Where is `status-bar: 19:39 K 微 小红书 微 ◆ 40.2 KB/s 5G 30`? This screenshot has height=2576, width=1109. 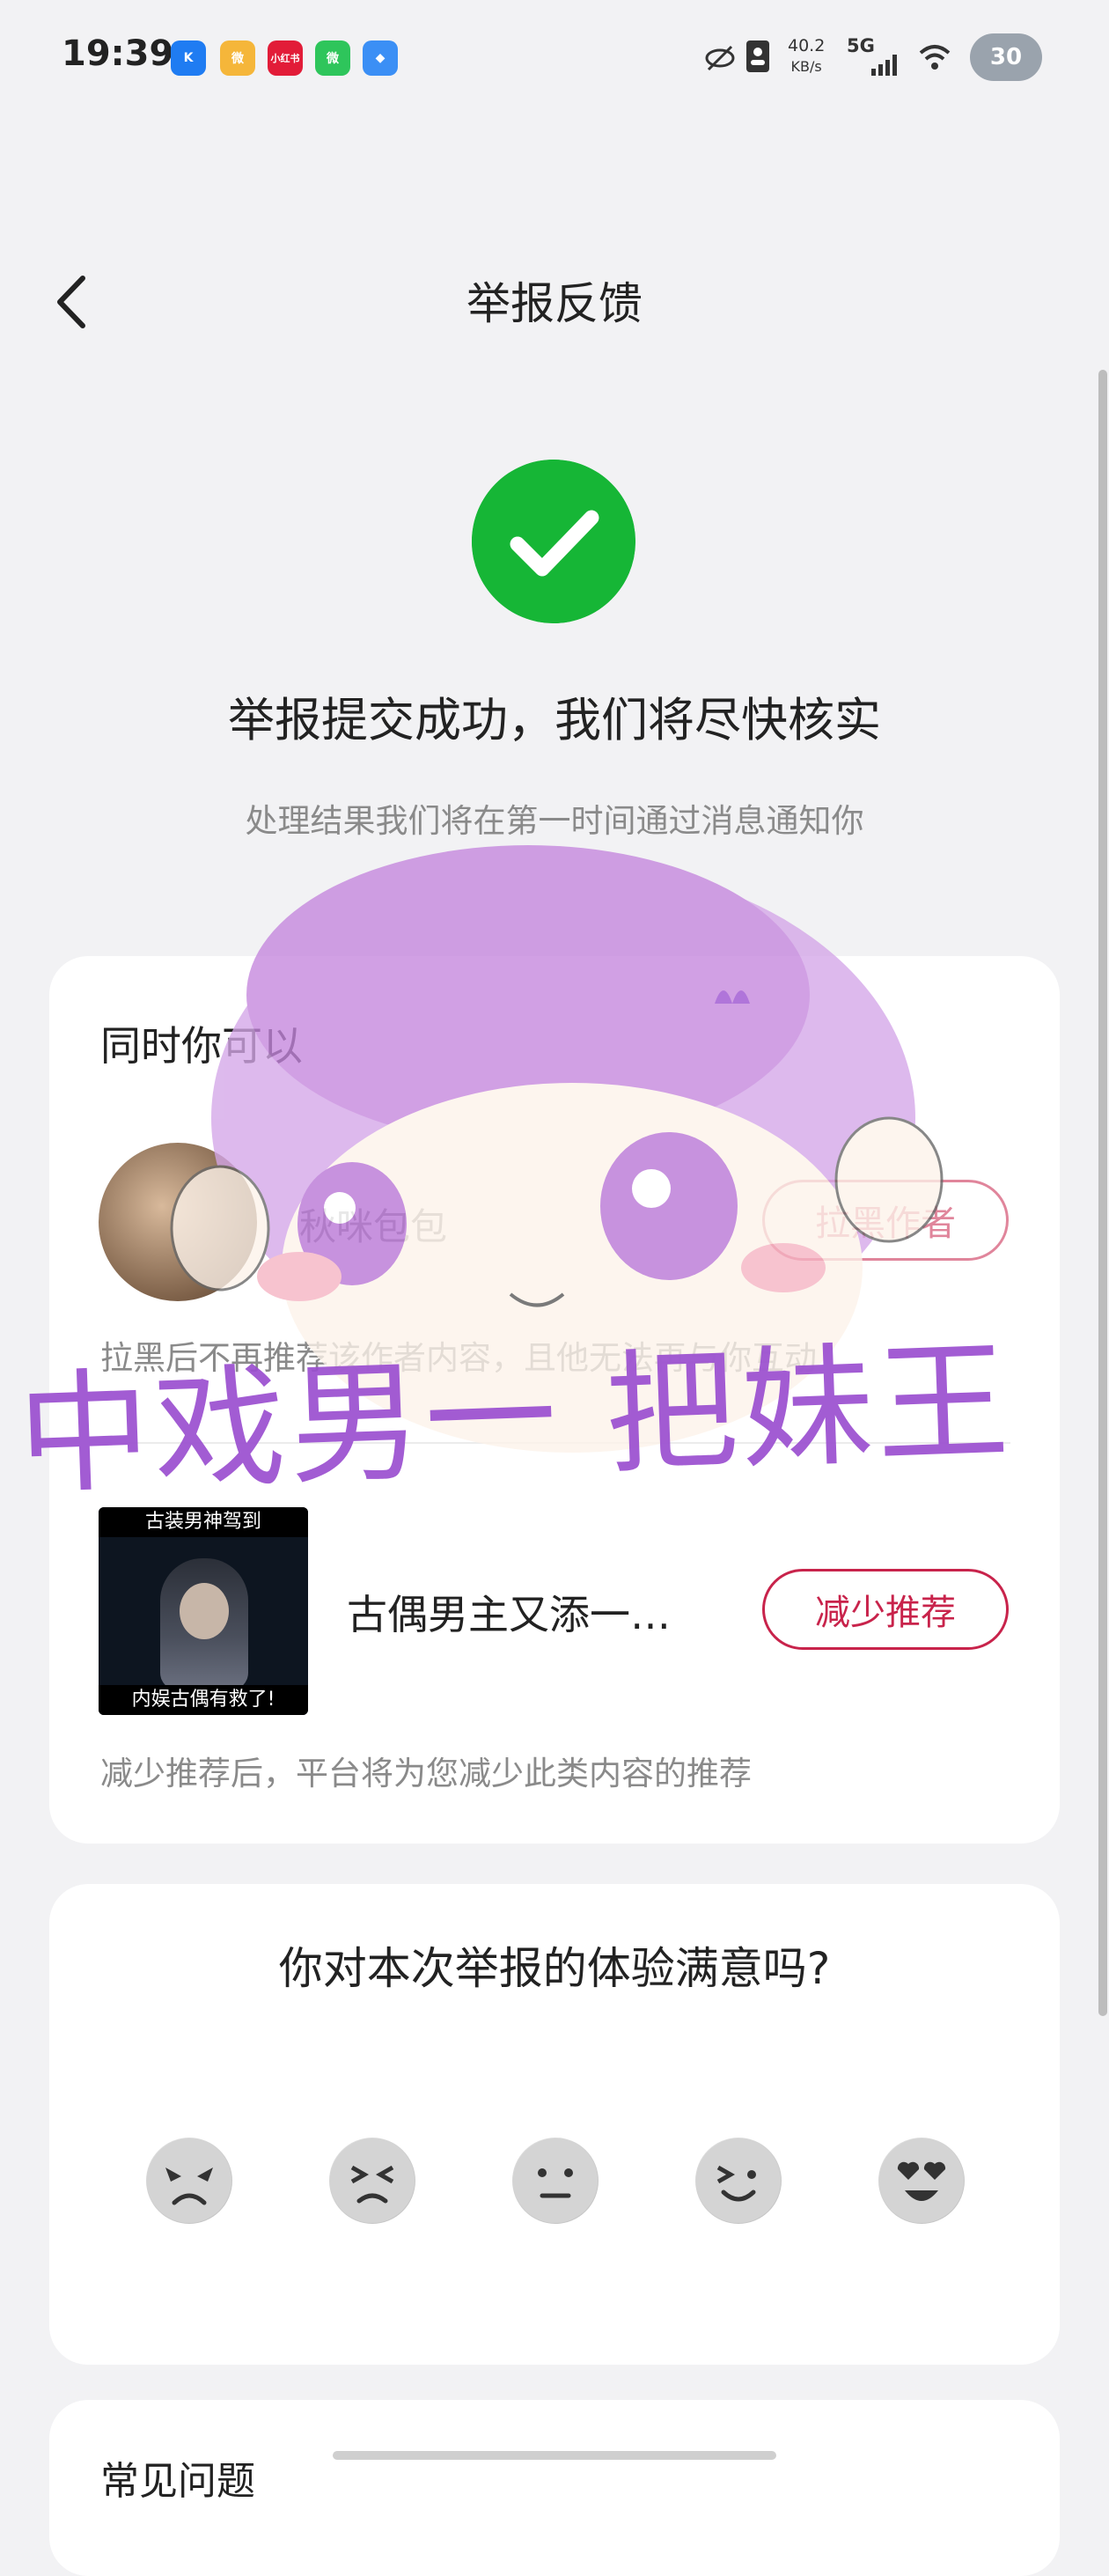 status-bar: 19:39 K 微 小红书 微 ◆ 40.2 KB/s 5G 30 is located at coordinates (554, 57).